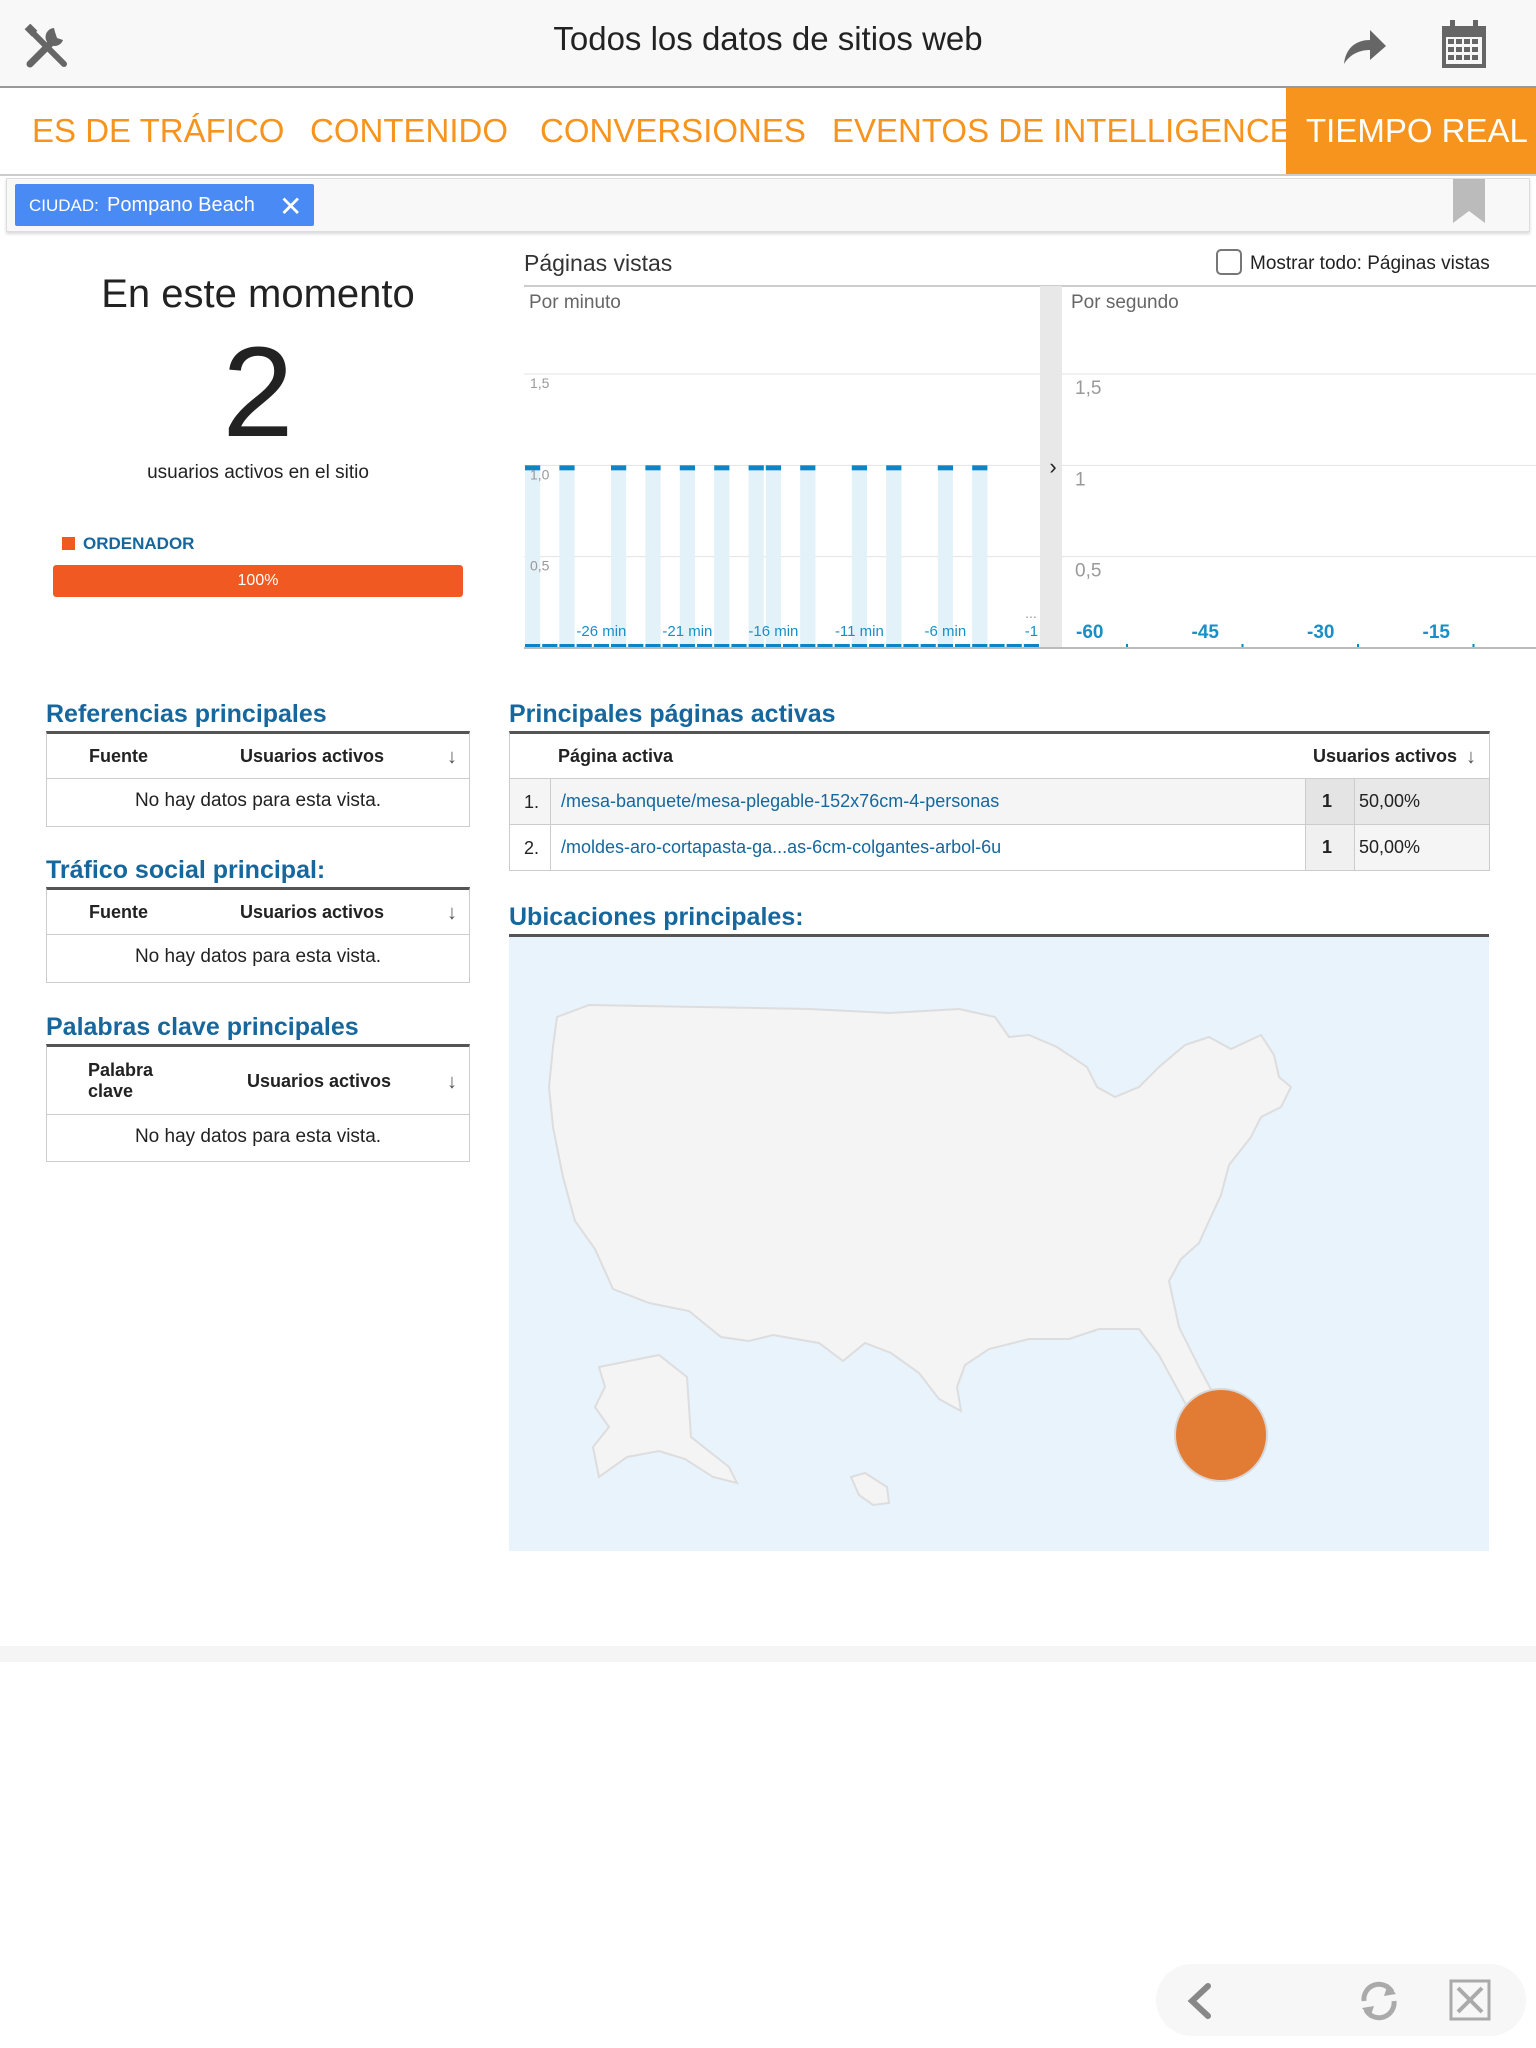 This screenshot has width=1536, height=2048. I want to click on active-users-count: 2, so click(258, 392).